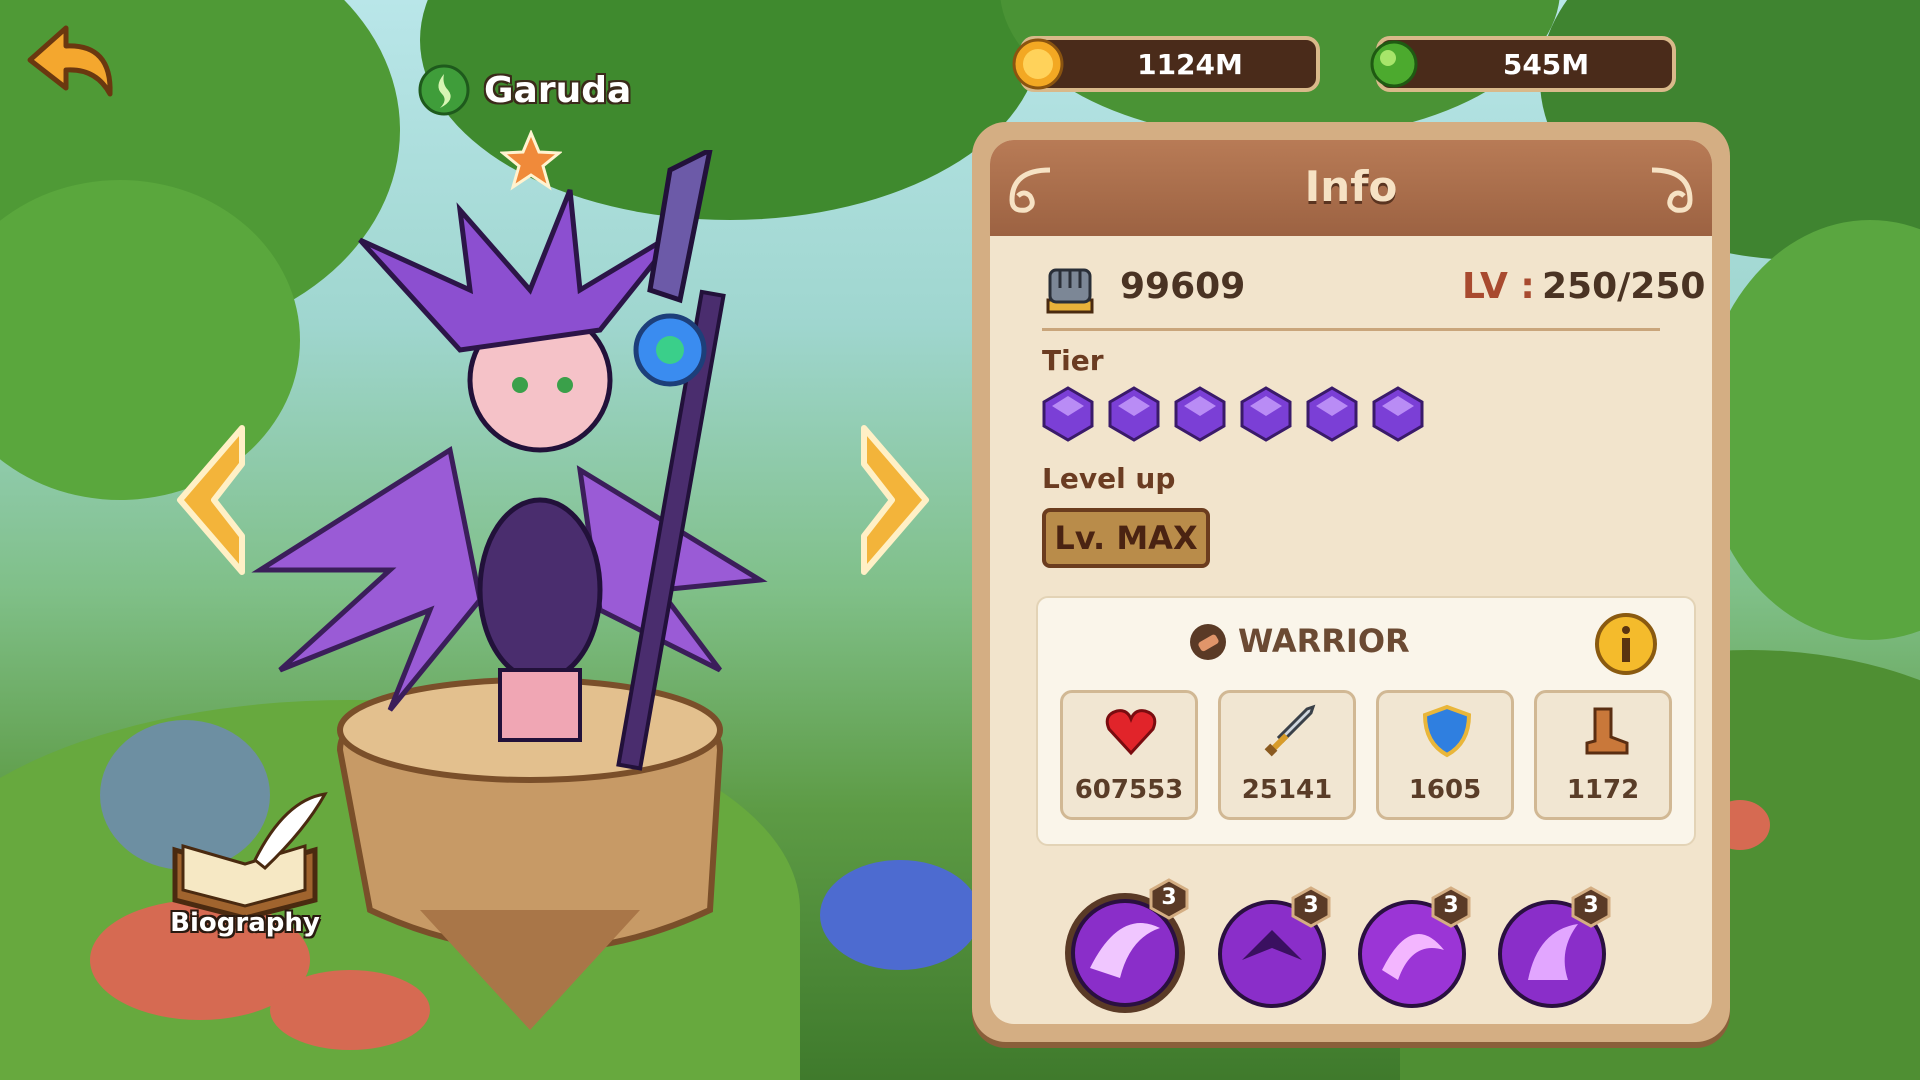 The image size is (1920, 1080). What do you see at coordinates (1070, 291) in the screenshot?
I see `power-fist-icon` at bounding box center [1070, 291].